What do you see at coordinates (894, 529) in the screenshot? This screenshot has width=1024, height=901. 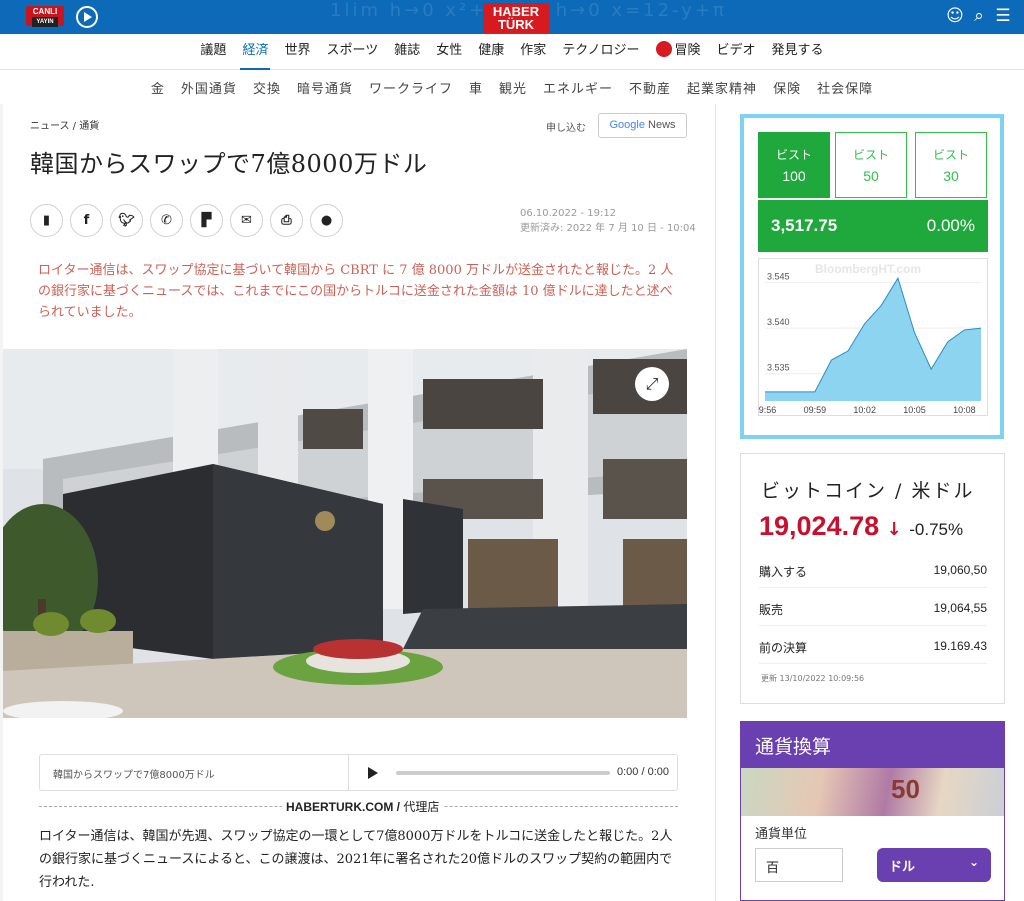 I see `down-arrow-icon: ↓` at bounding box center [894, 529].